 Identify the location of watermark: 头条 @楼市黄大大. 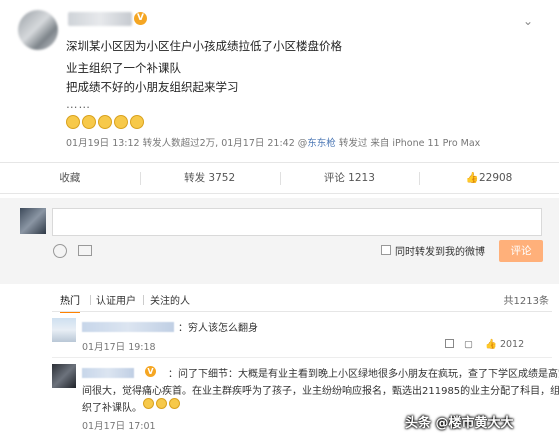
(459, 423).